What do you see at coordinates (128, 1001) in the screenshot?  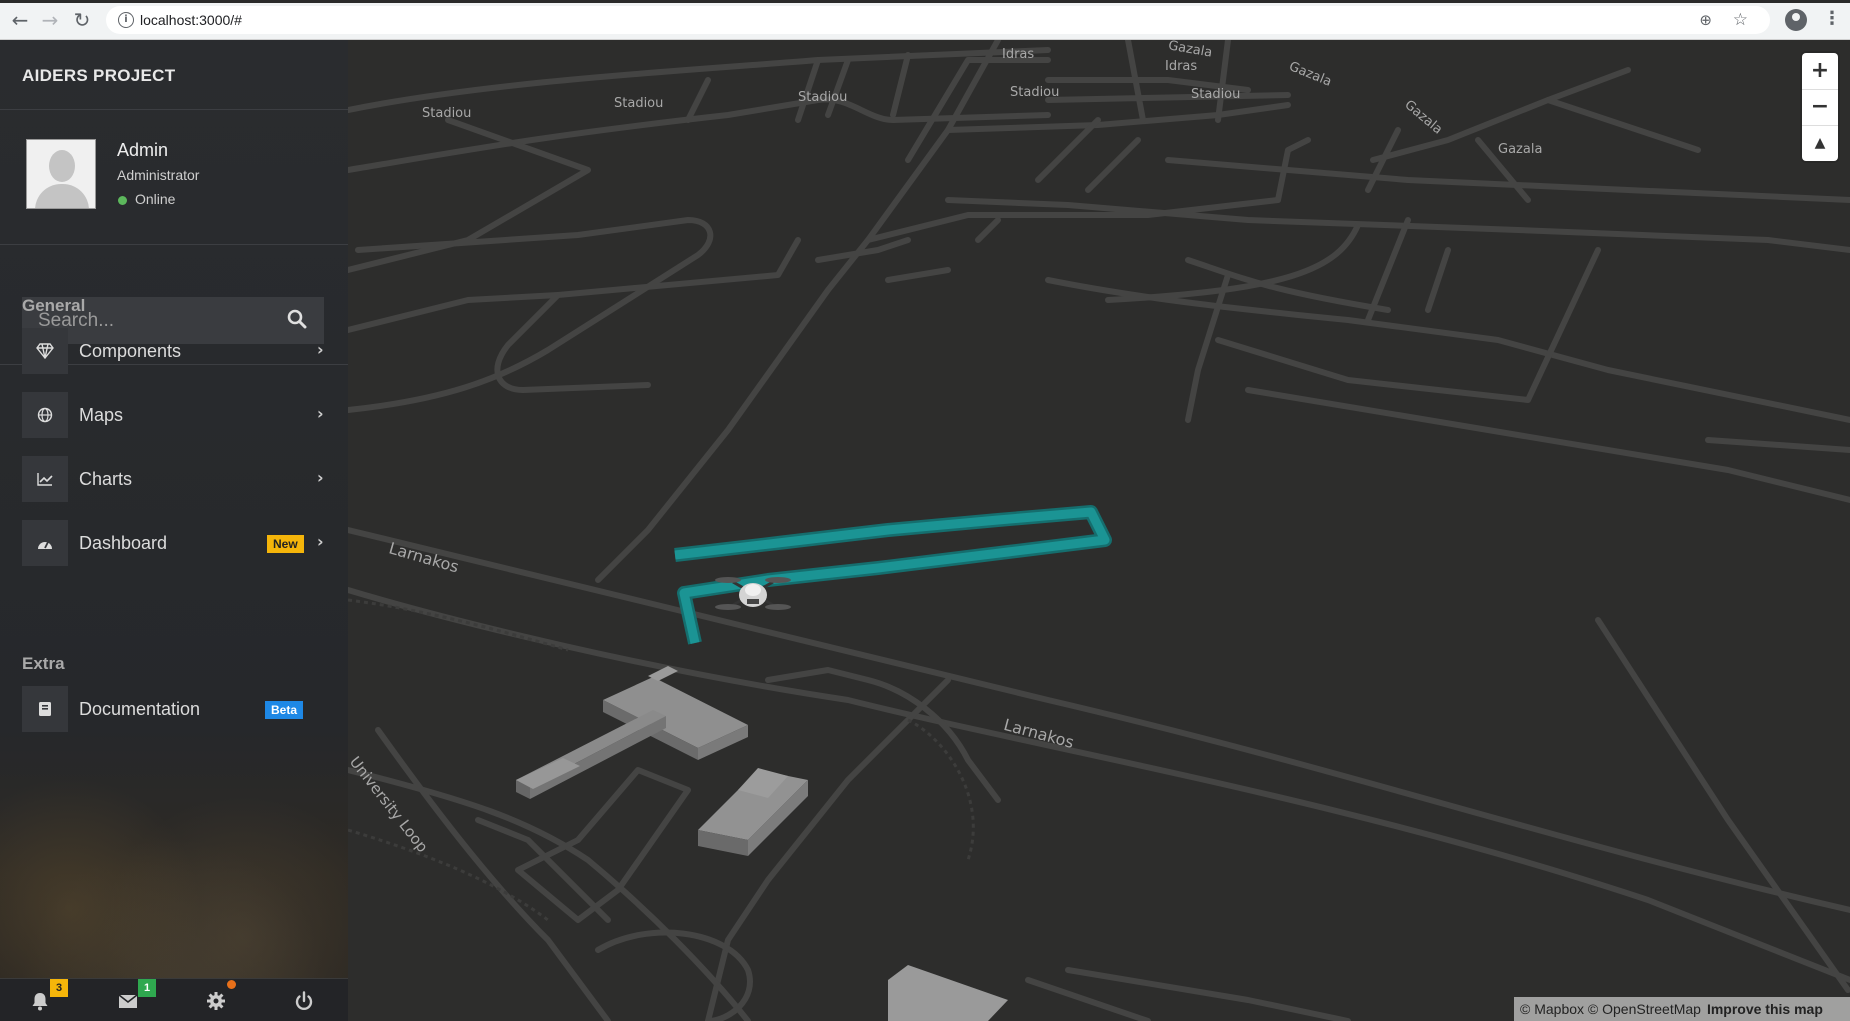 I see `envelope-icon` at bounding box center [128, 1001].